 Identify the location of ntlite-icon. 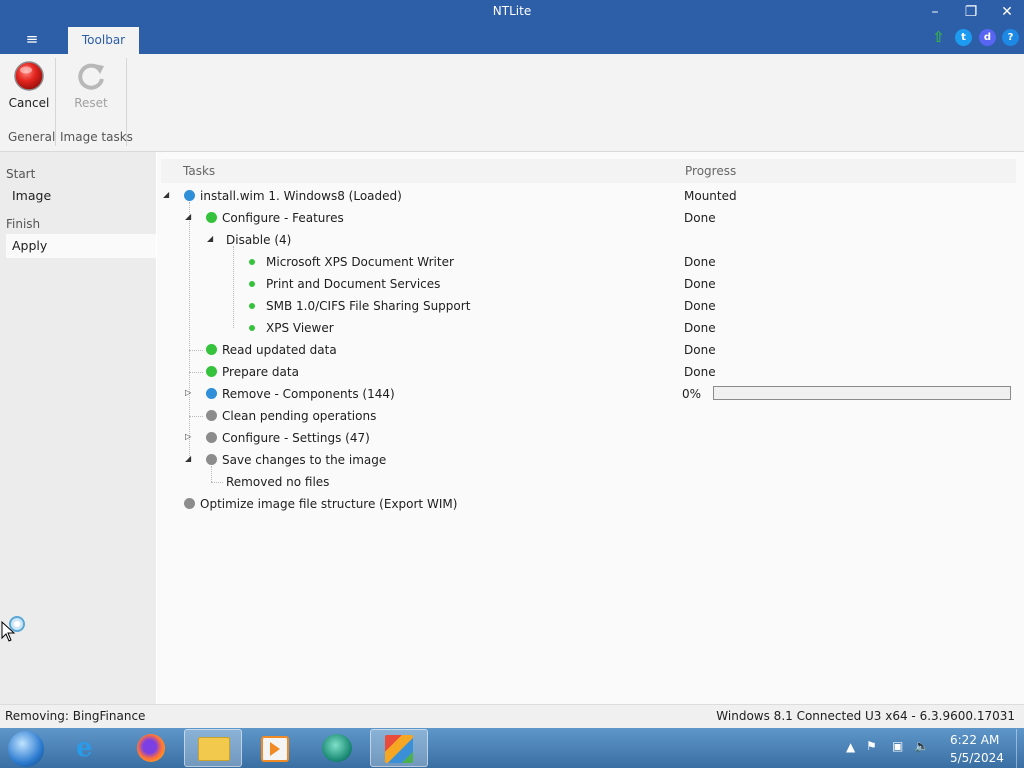
(399, 749).